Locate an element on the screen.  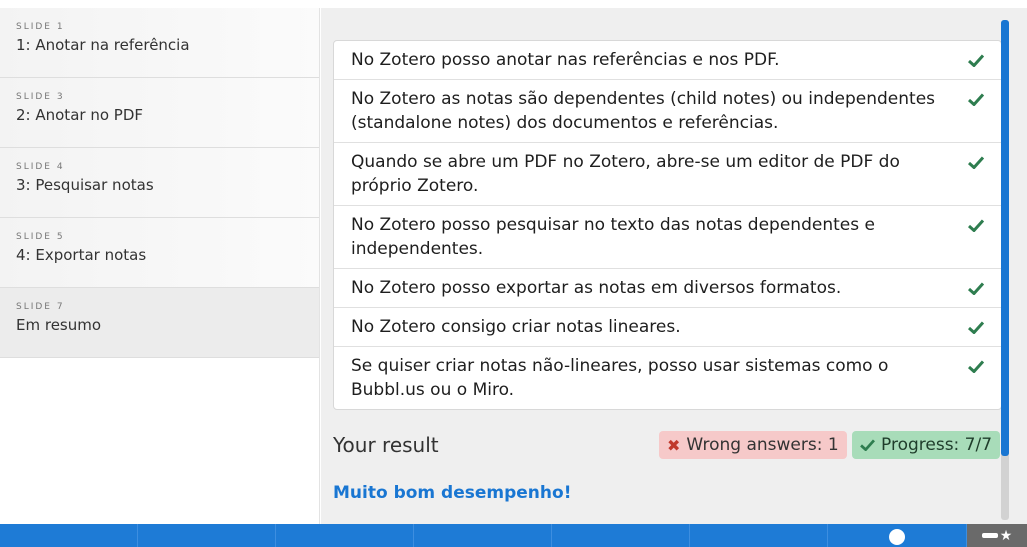
slide-title: 4: Exportar notas is located at coordinates (81, 255).